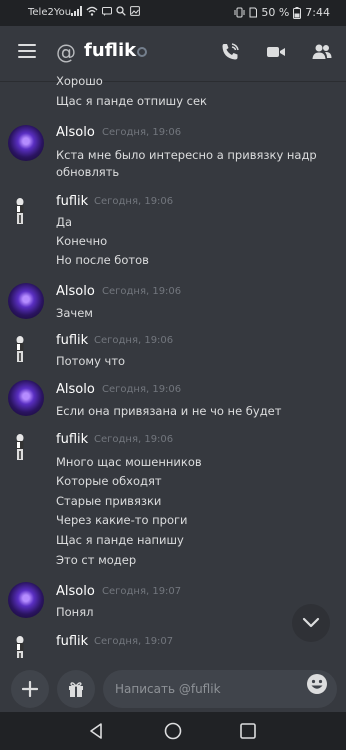 This screenshot has height=750, width=346. I want to click on message-text: Потому что, so click(91, 361).